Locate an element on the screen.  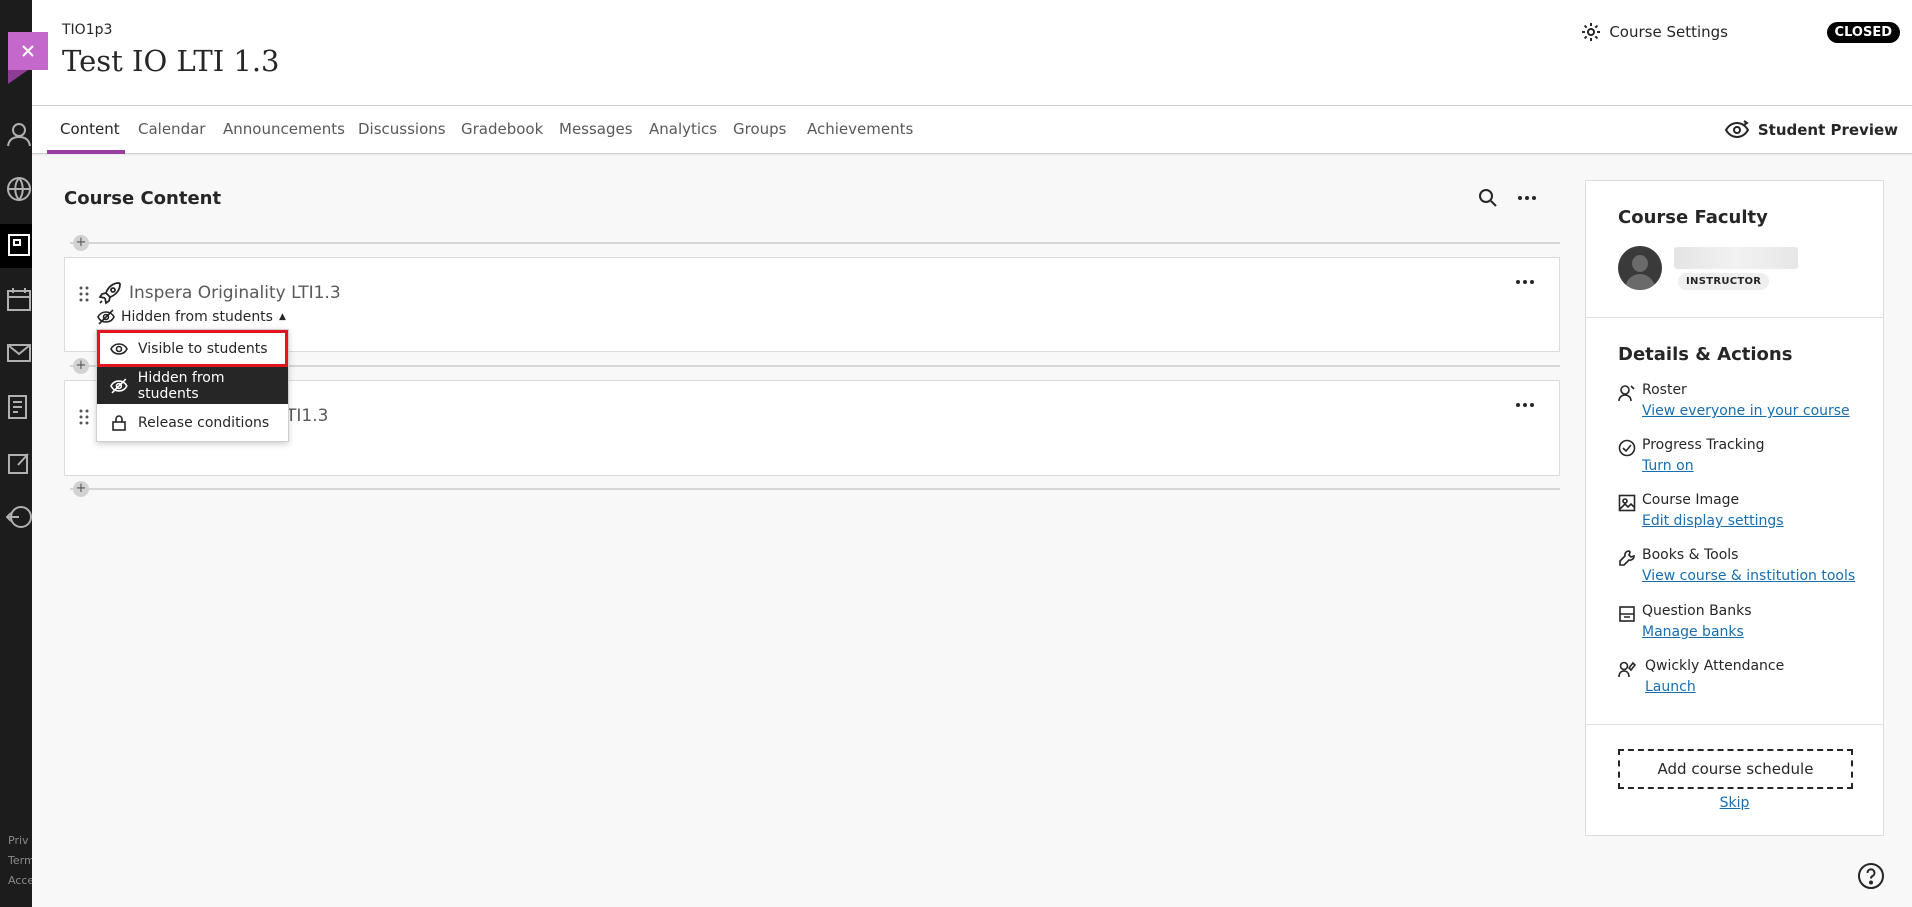
attendance-icon is located at coordinates (1627, 669).